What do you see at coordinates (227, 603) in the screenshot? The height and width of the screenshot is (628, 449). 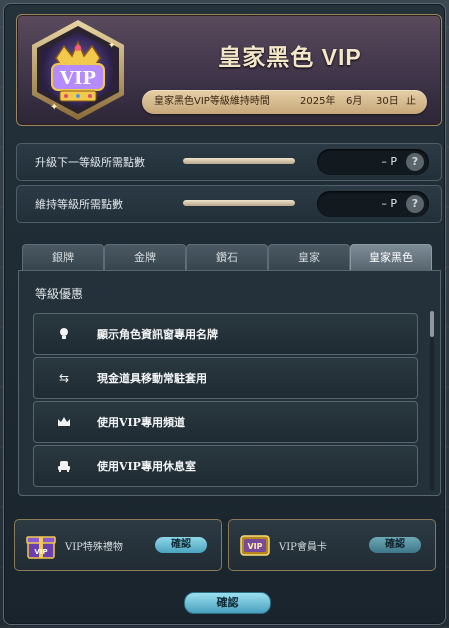 I see `confirm-button: 確認` at bounding box center [227, 603].